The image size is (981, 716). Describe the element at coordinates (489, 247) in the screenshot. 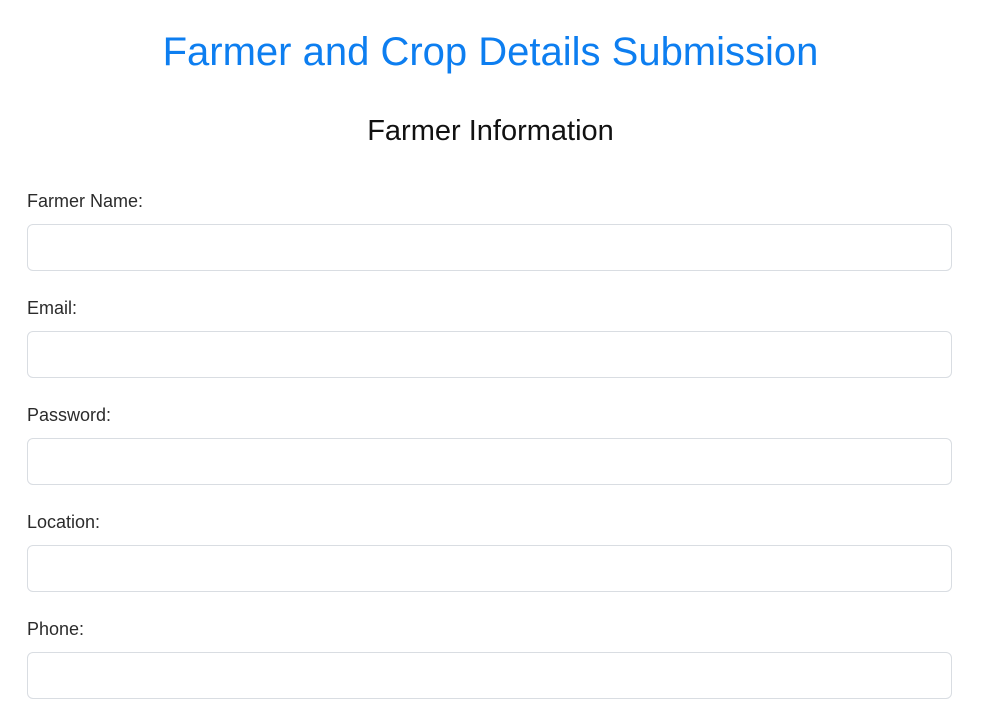

I see `farmer-name-input` at that location.